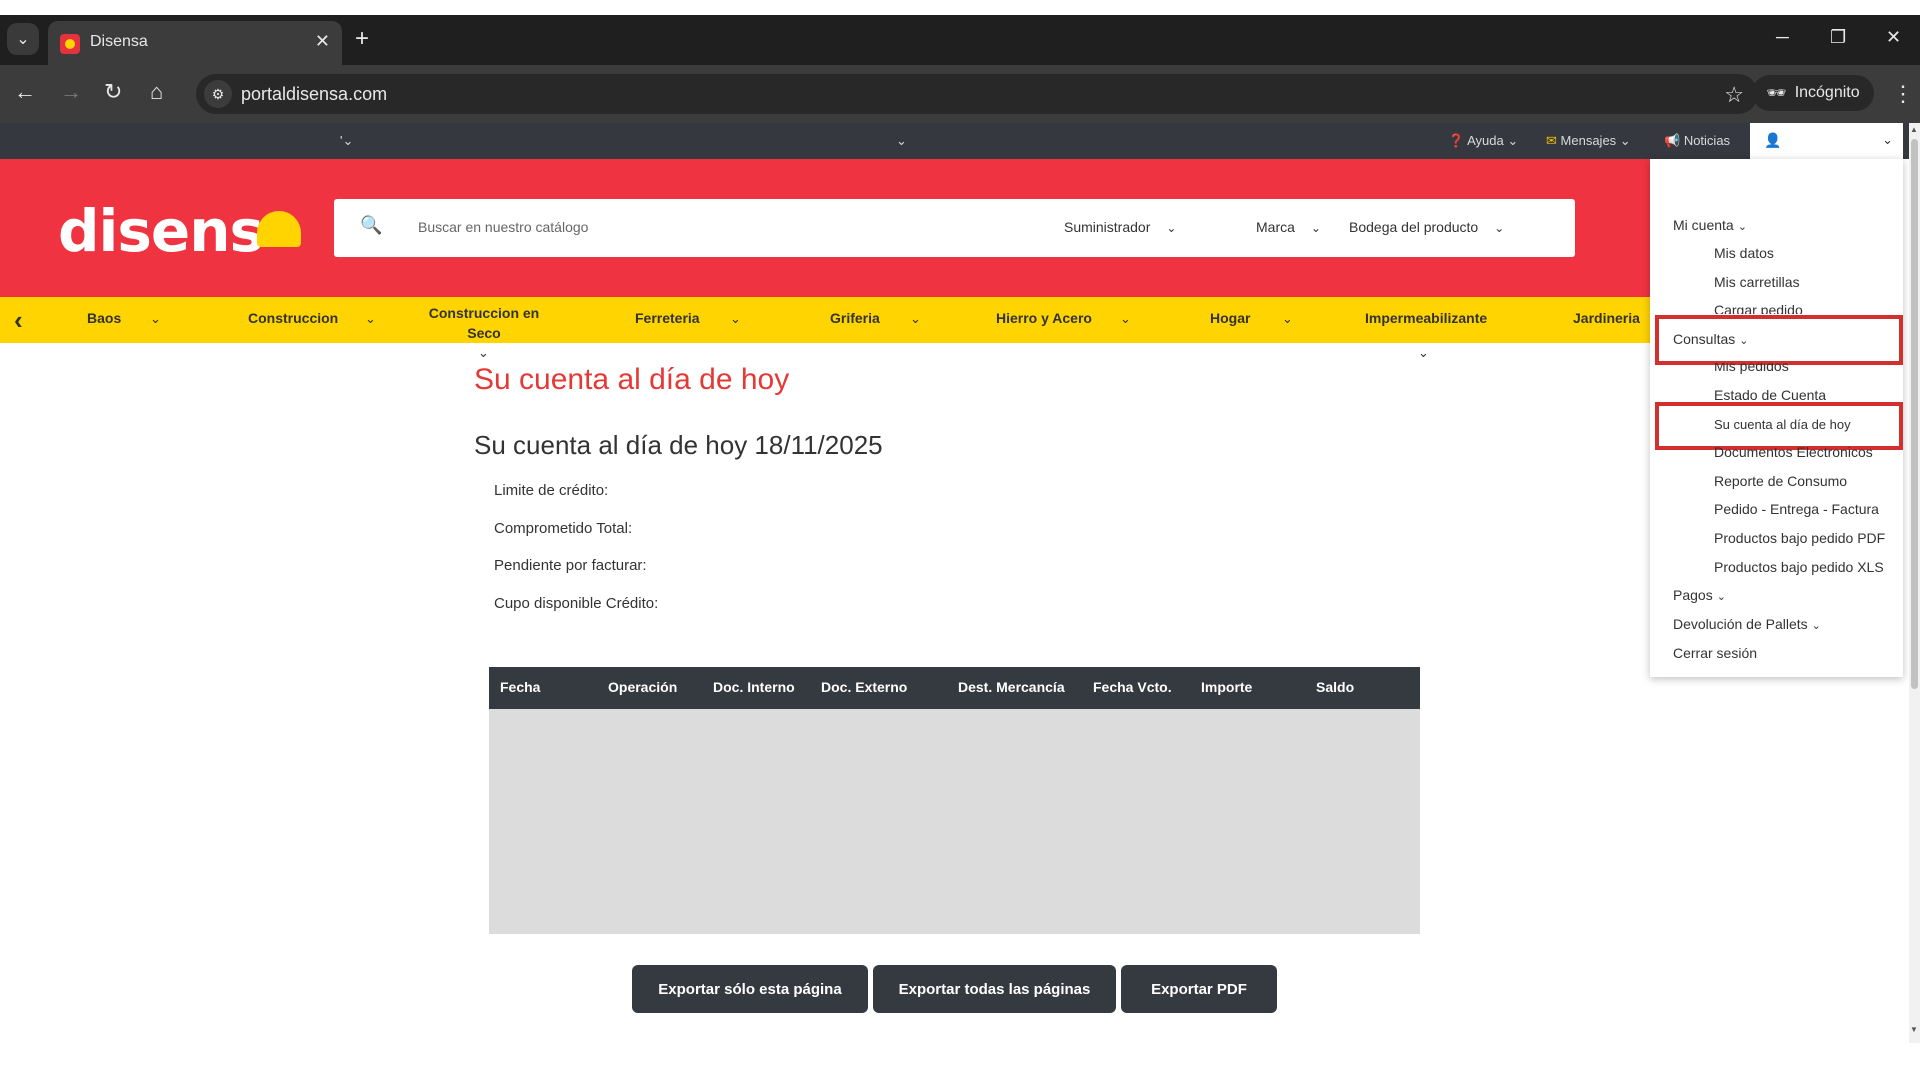 This screenshot has width=1920, height=1080. Describe the element at coordinates (520, 687) in the screenshot. I see `col-fecha: Fecha` at that location.